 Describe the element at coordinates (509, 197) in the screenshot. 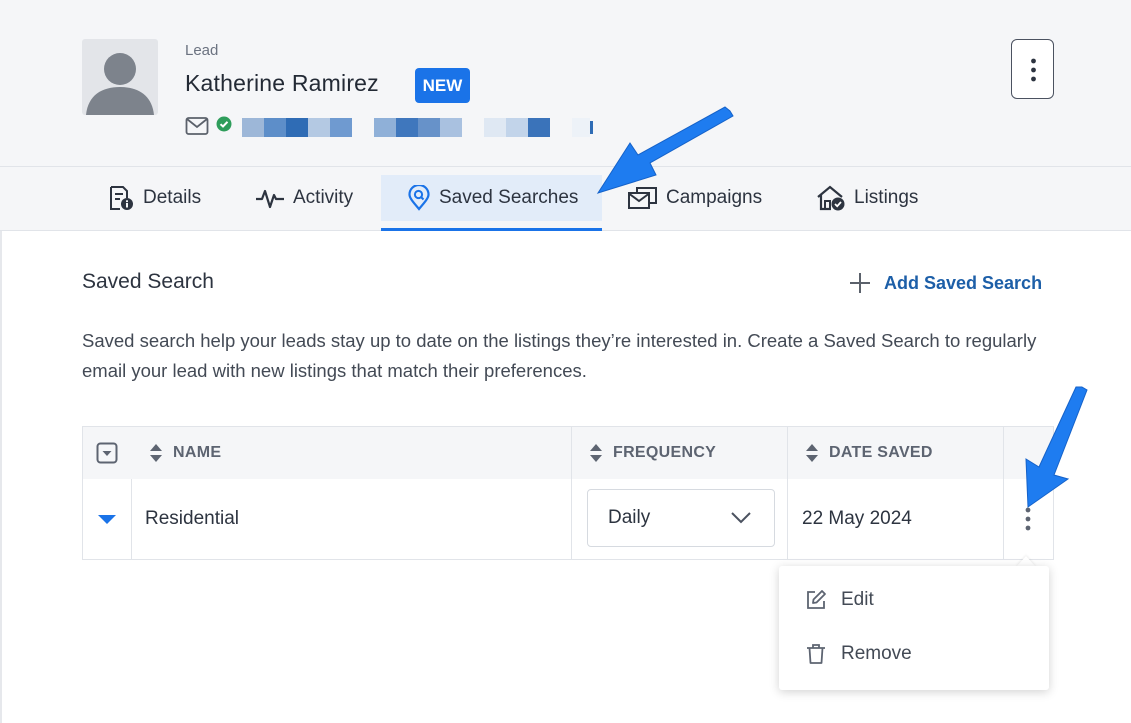

I see `tab-saved-searches-label: Saved Searches` at that location.